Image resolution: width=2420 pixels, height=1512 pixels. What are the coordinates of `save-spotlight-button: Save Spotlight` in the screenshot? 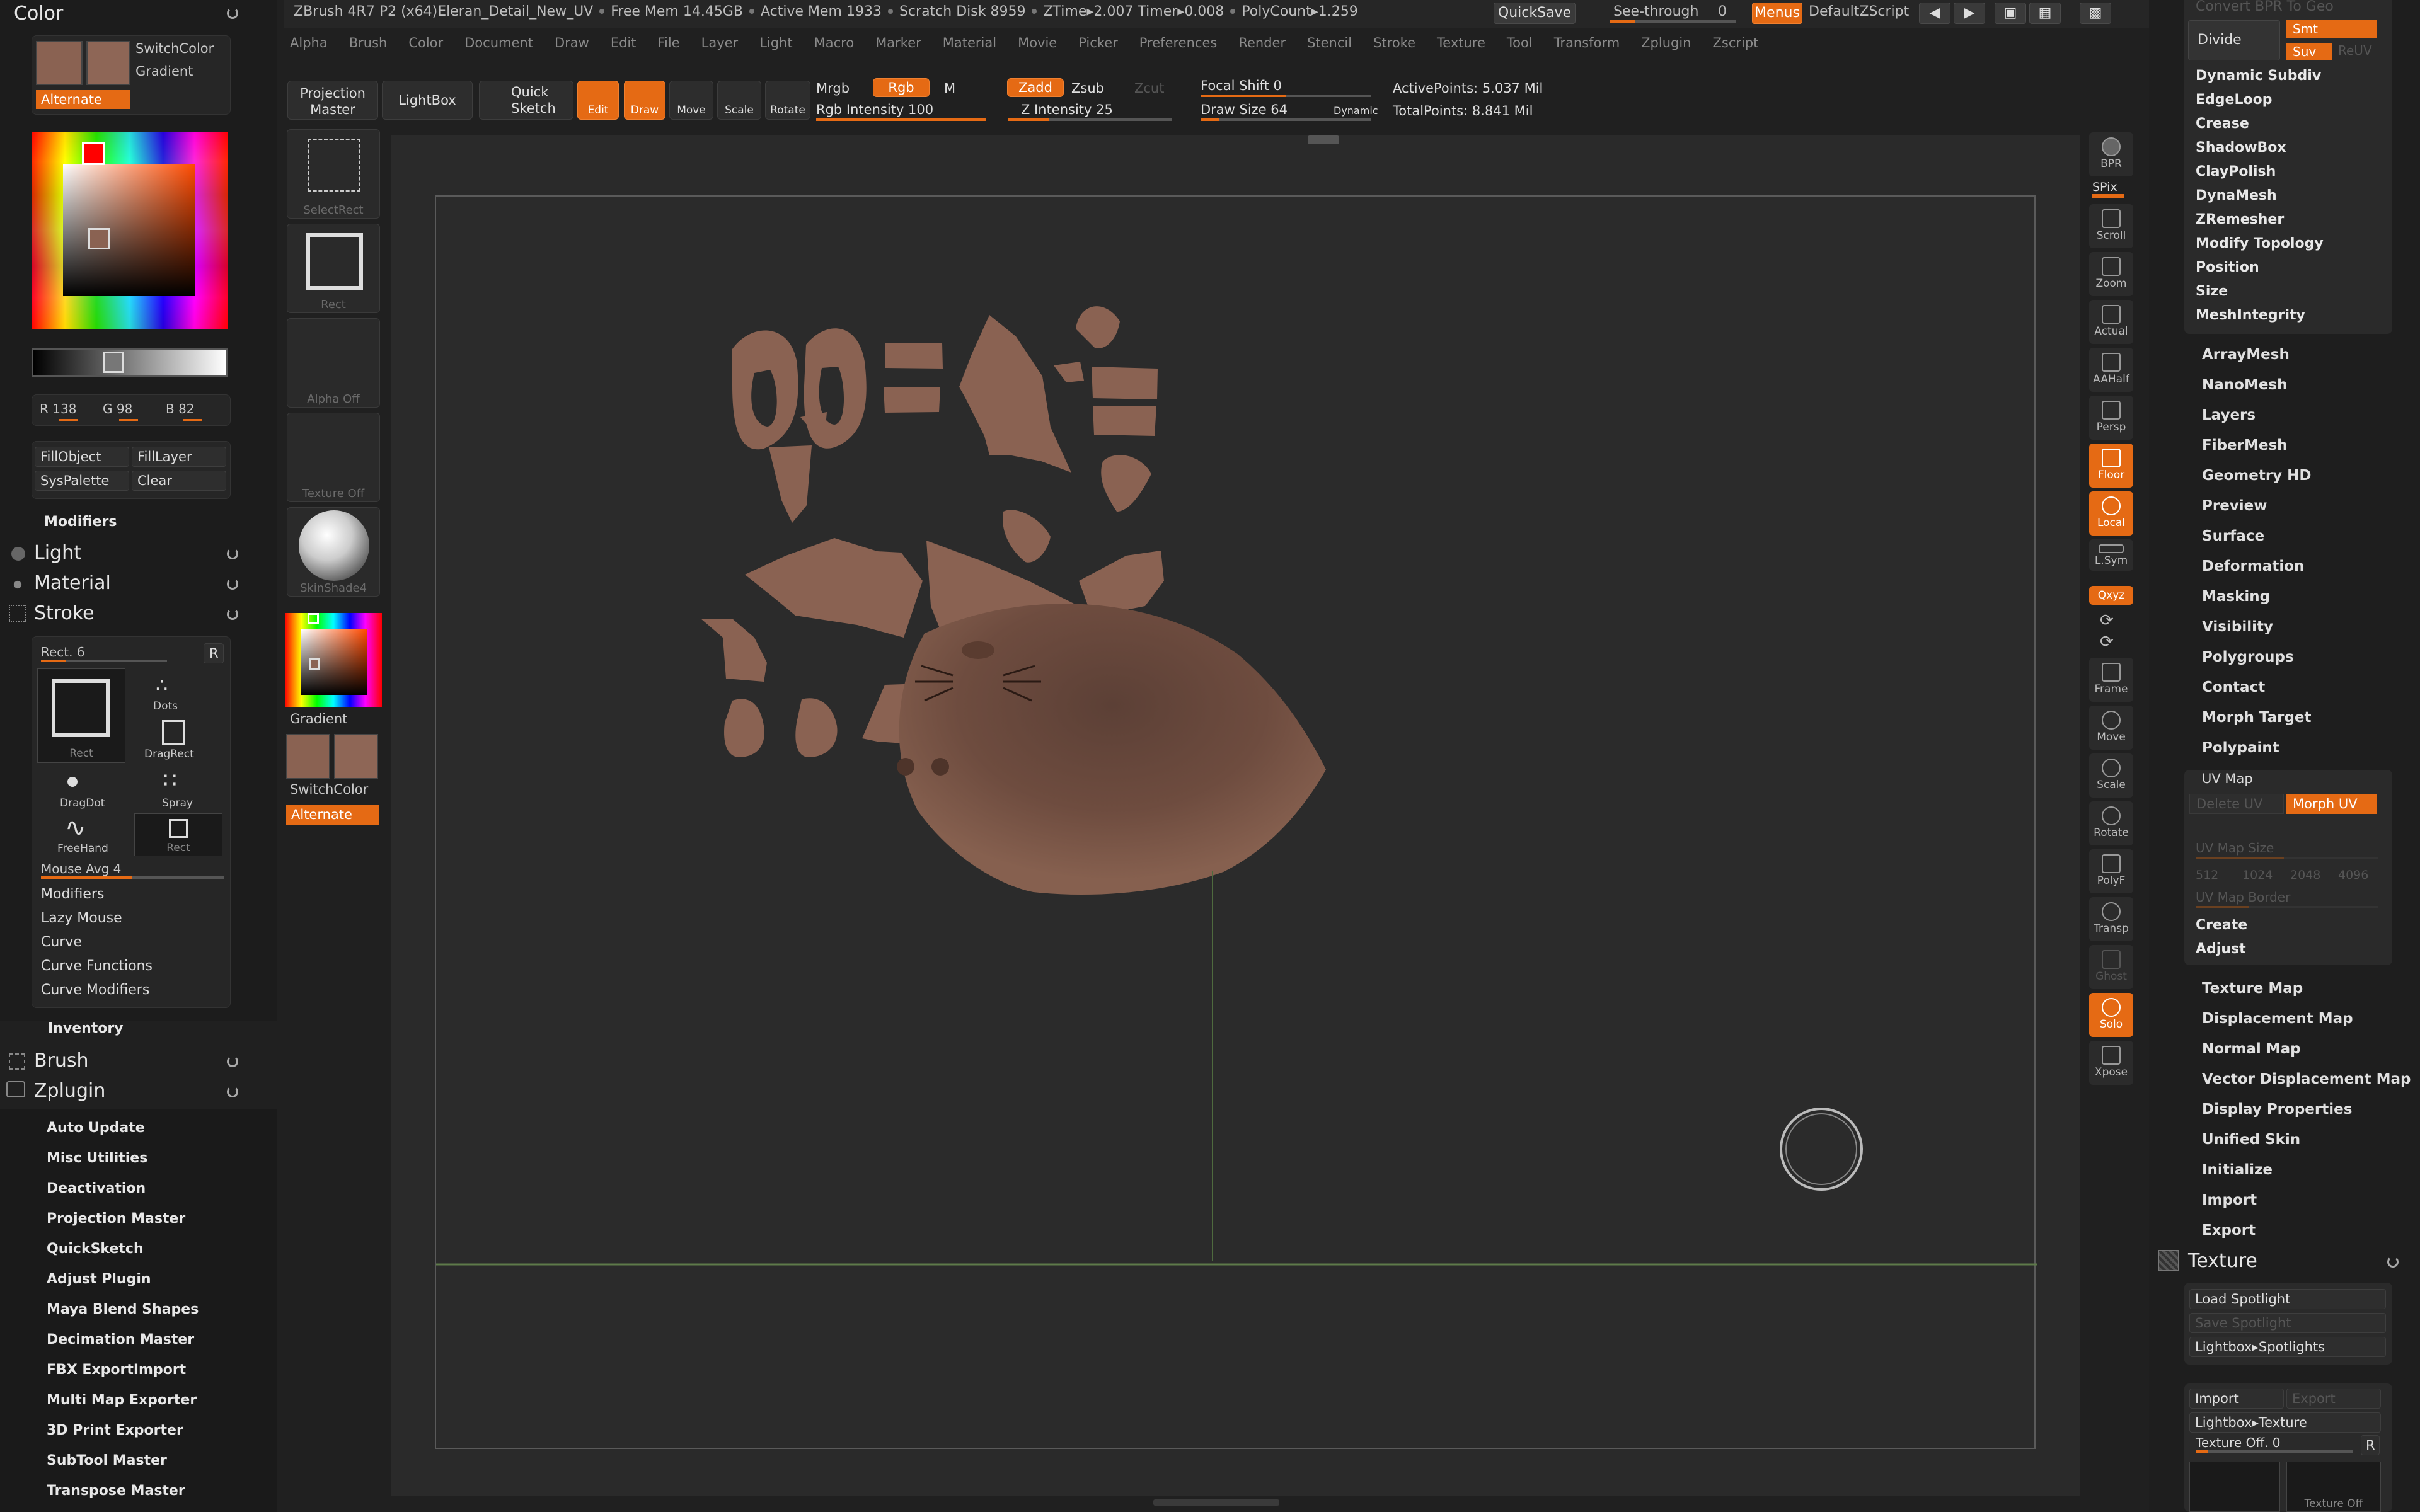 It's located at (2288, 1323).